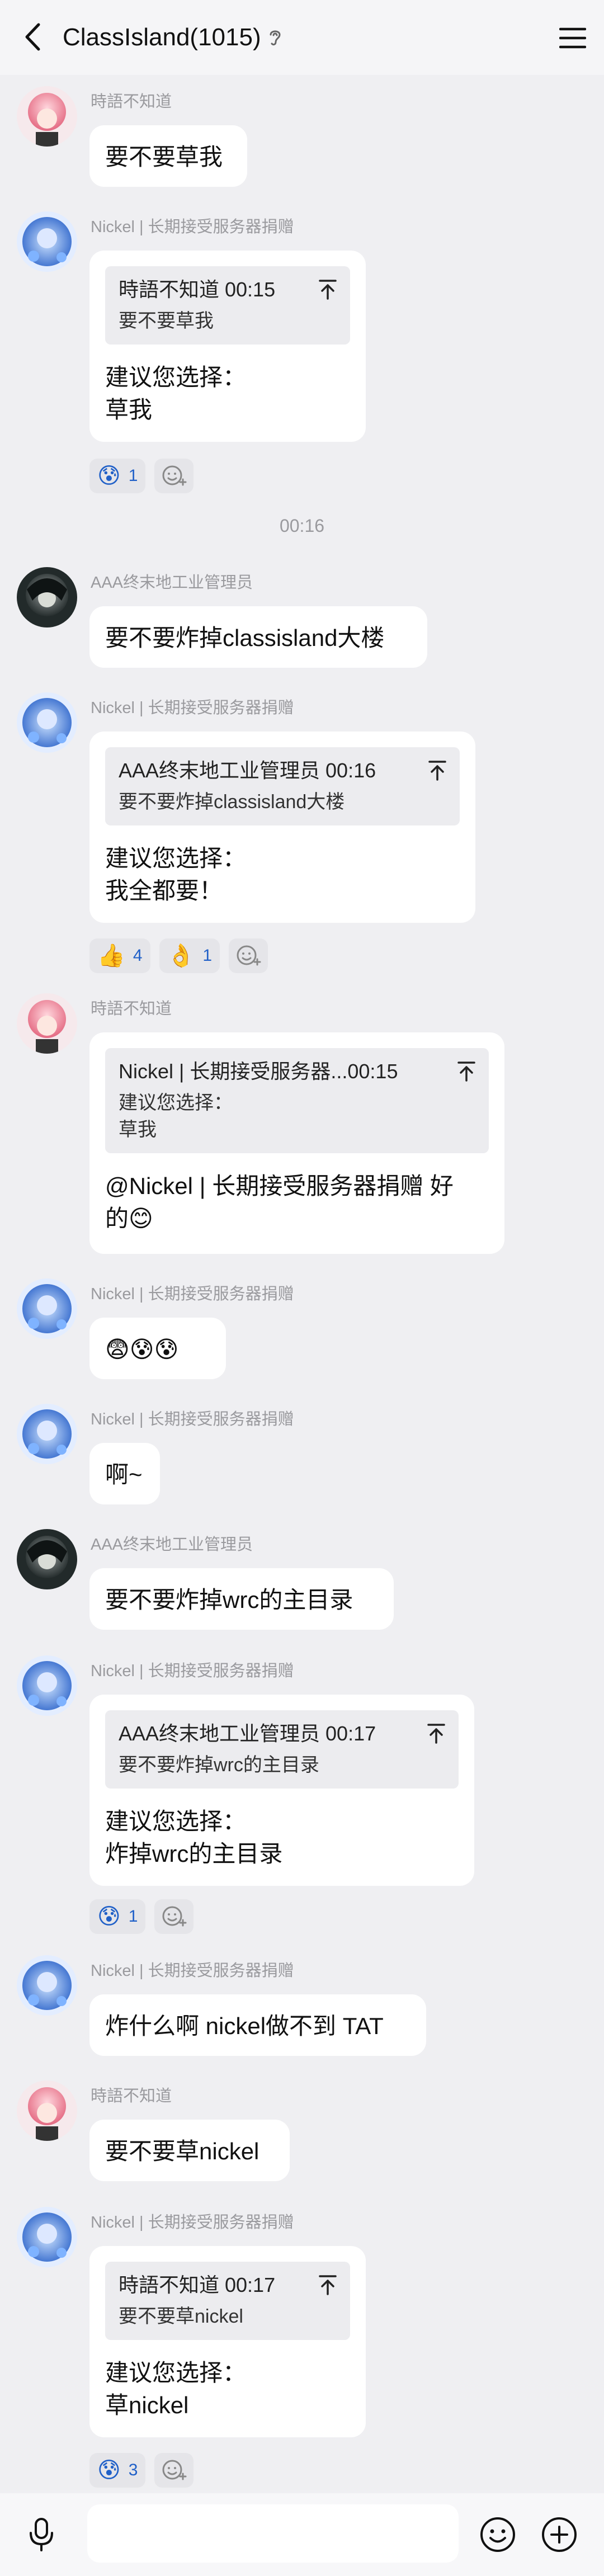  I want to click on quote-line: 要不要炸掉classisland大楼, so click(232, 802).